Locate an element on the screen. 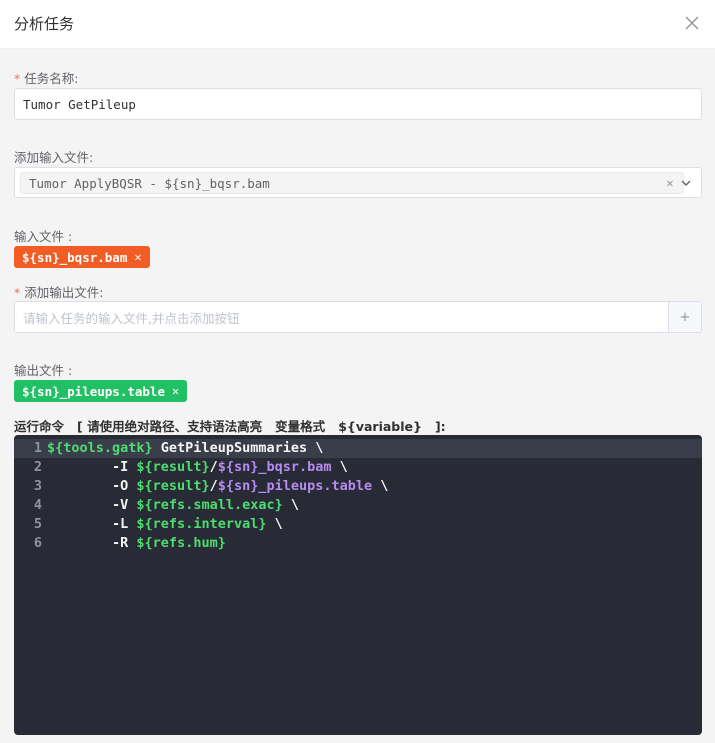  close-icon is located at coordinates (692, 23).